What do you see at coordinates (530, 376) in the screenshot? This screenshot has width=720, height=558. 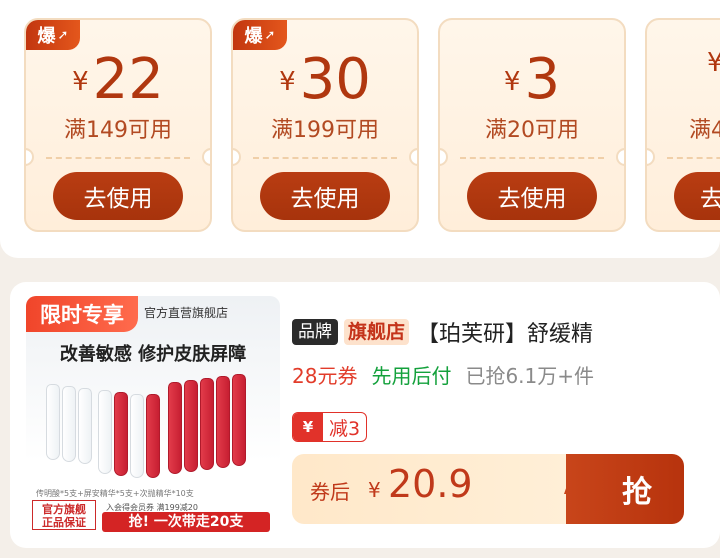 I see `sold-count: 已抢6.1万+件` at bounding box center [530, 376].